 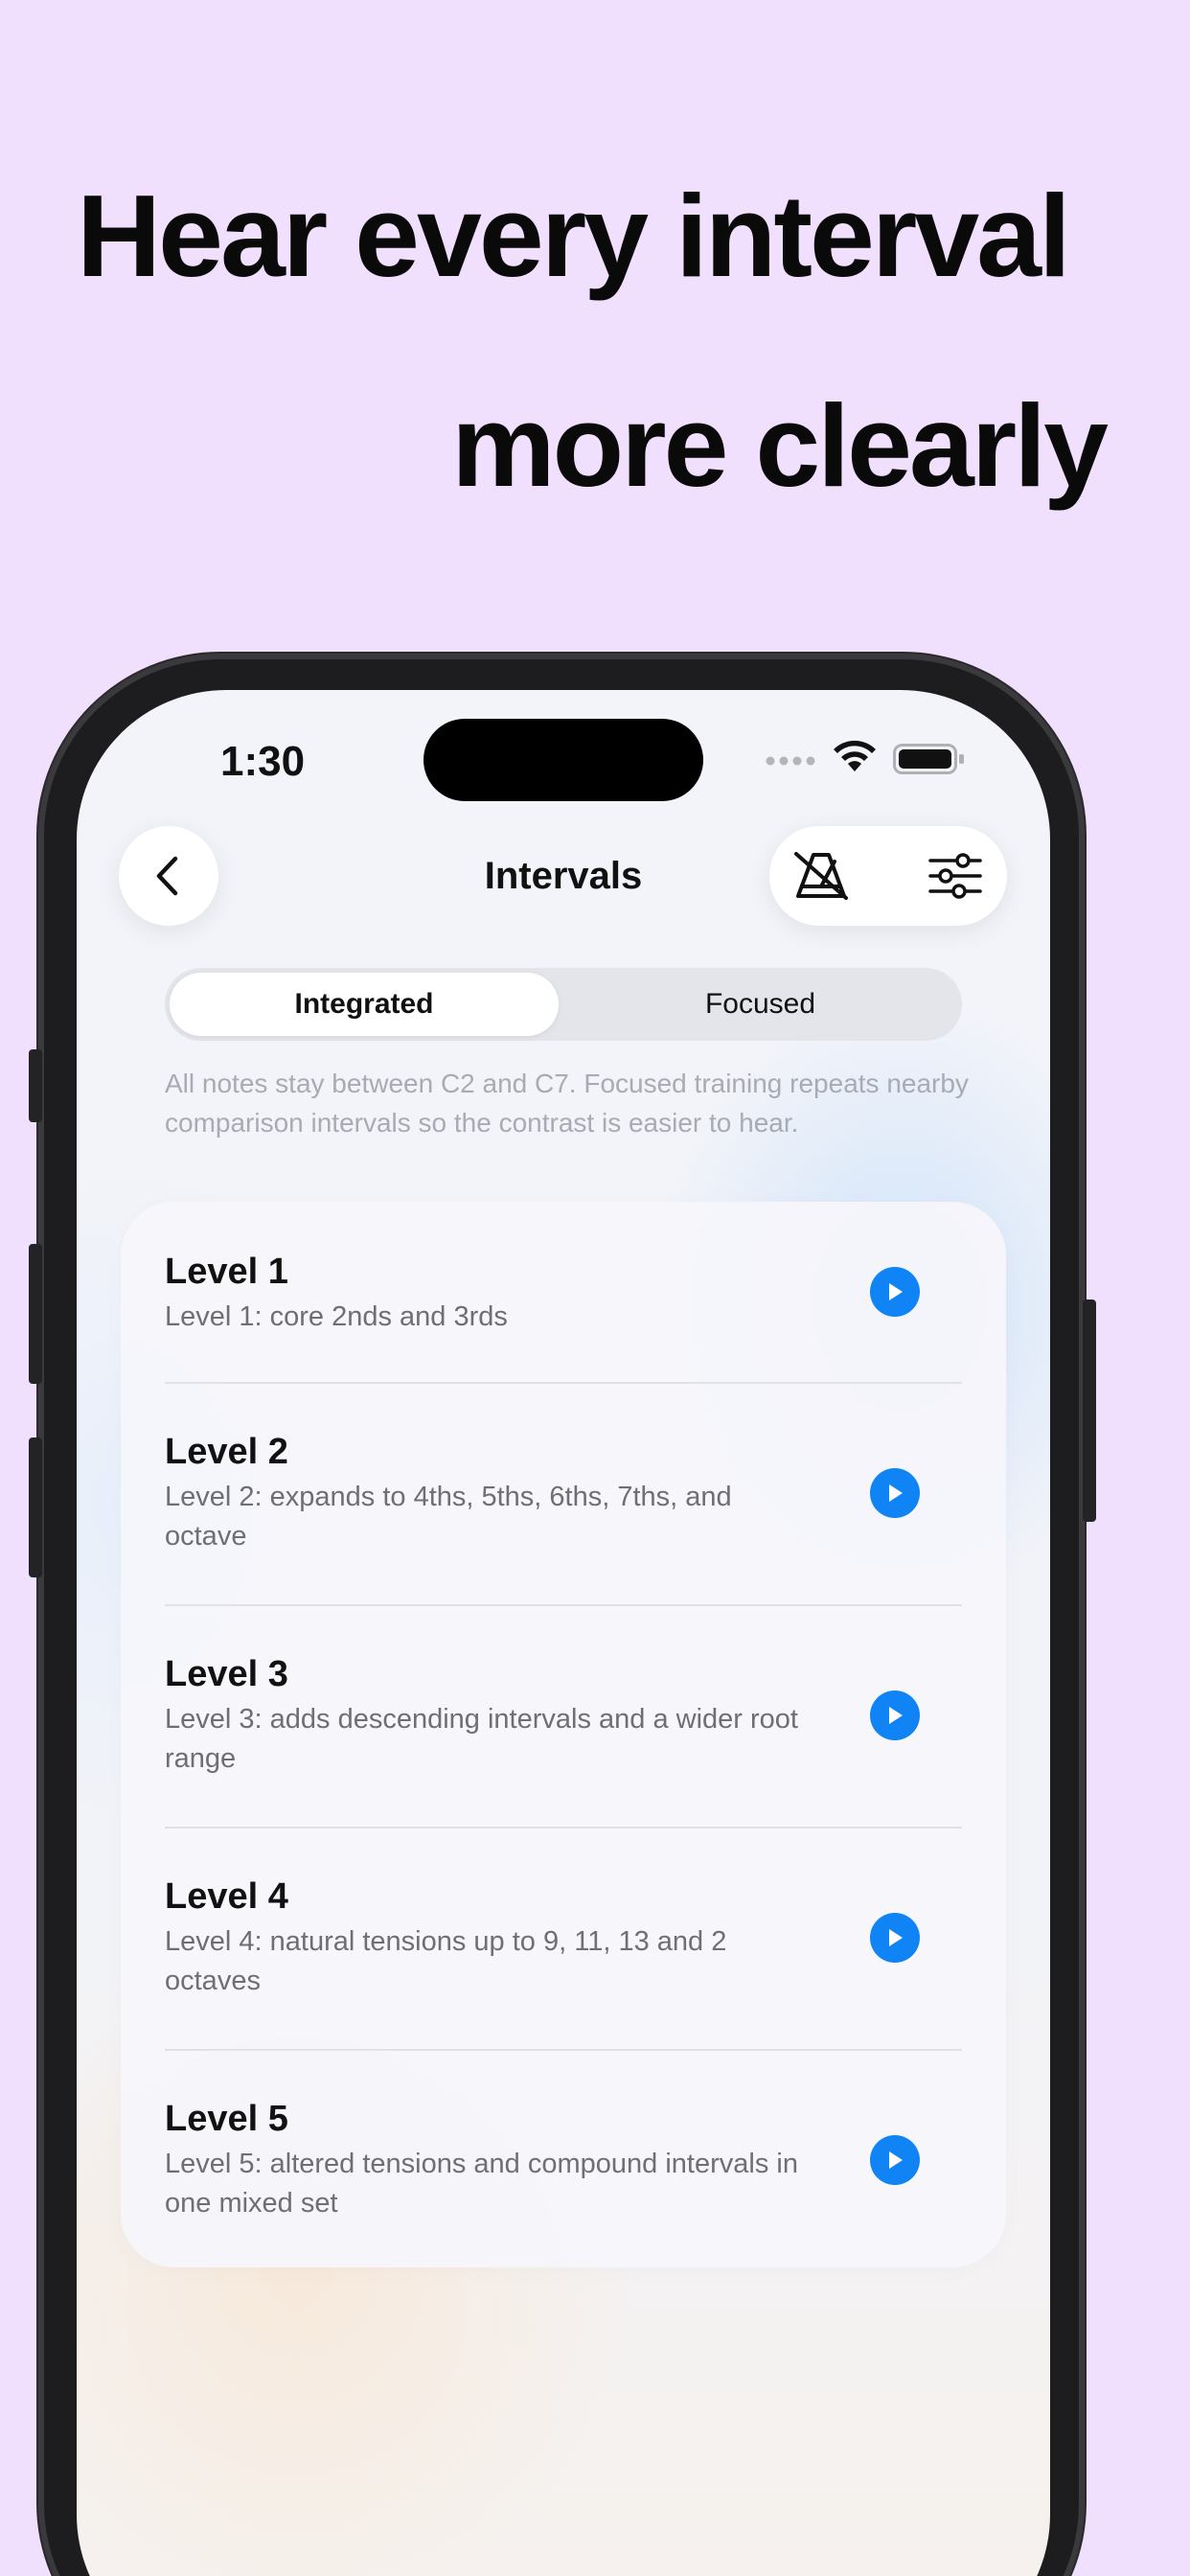 What do you see at coordinates (336, 1316) in the screenshot?
I see `level-description: Level 1: core 2nds and 3rds` at bounding box center [336, 1316].